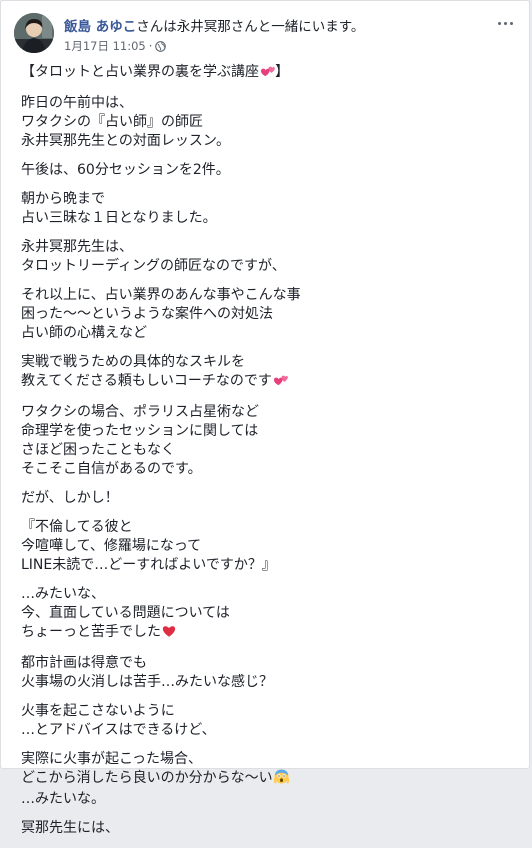  What do you see at coordinates (161, 295) in the screenshot?
I see `post-line: それ以上に、占い業界のあんな事やこんな事` at bounding box center [161, 295].